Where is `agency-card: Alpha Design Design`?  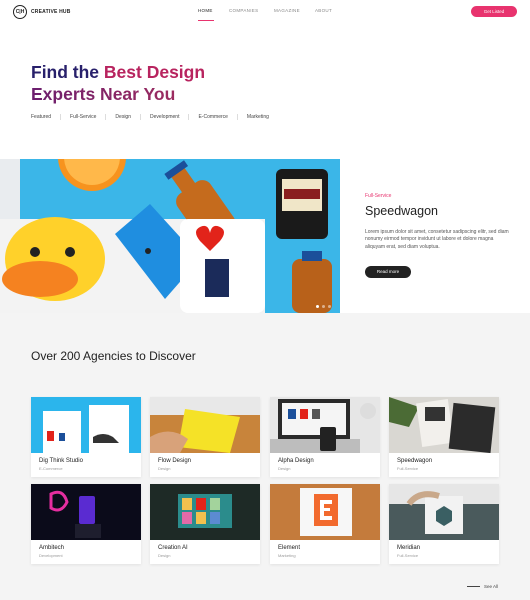 agency-card: Alpha Design Design is located at coordinates (325, 437).